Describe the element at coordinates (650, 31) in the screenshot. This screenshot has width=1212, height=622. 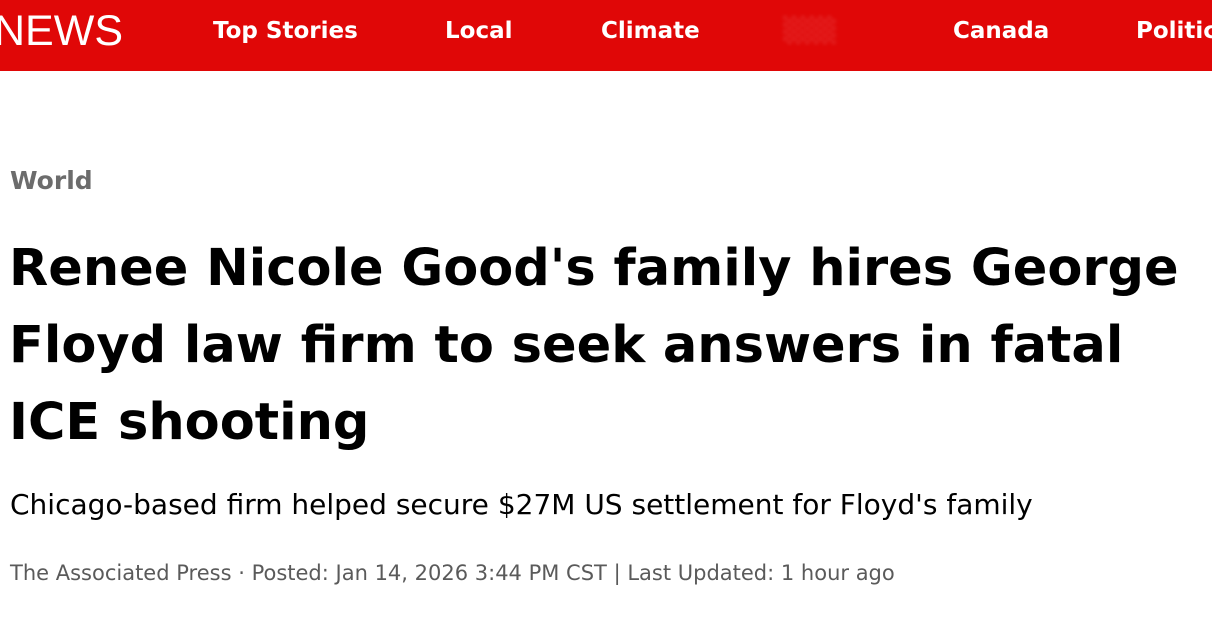
I see `nav-climate: Climate` at that location.